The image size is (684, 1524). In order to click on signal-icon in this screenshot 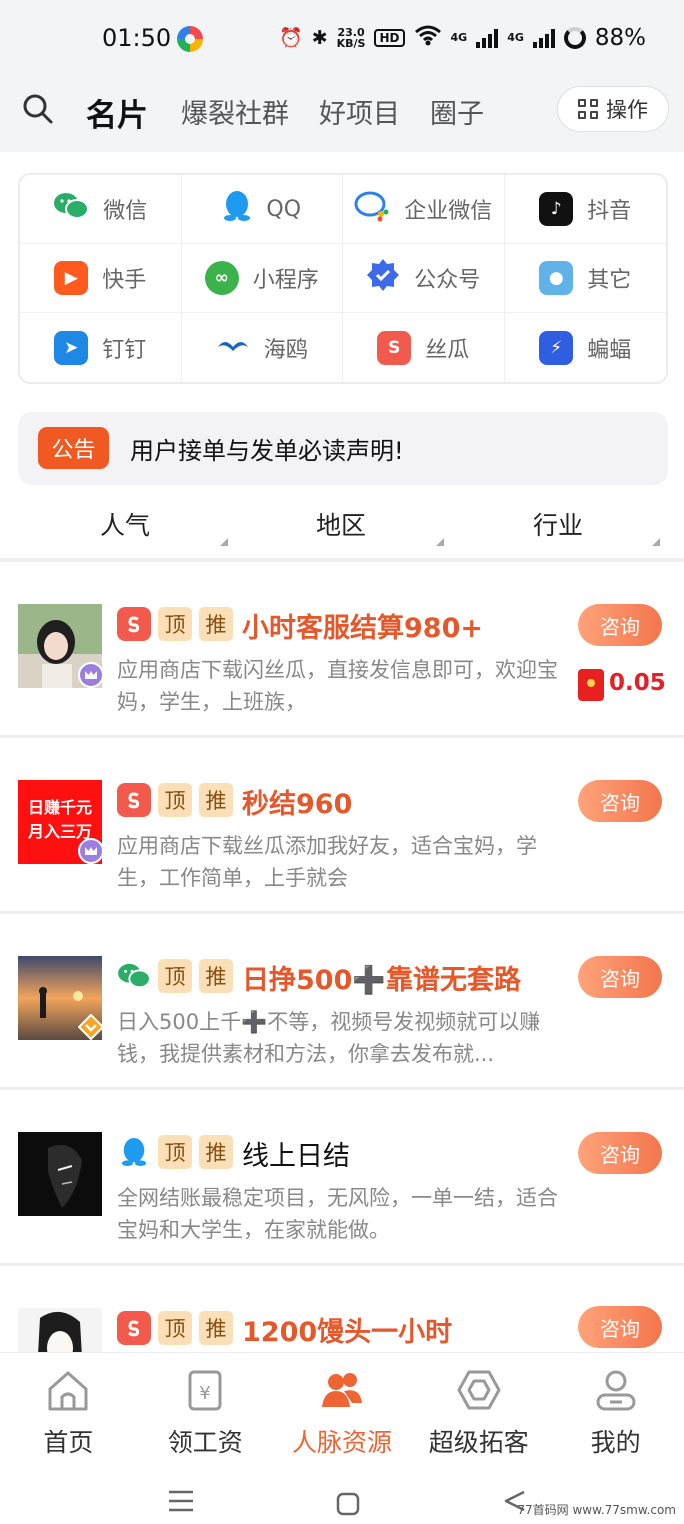, I will do `click(487, 38)`.